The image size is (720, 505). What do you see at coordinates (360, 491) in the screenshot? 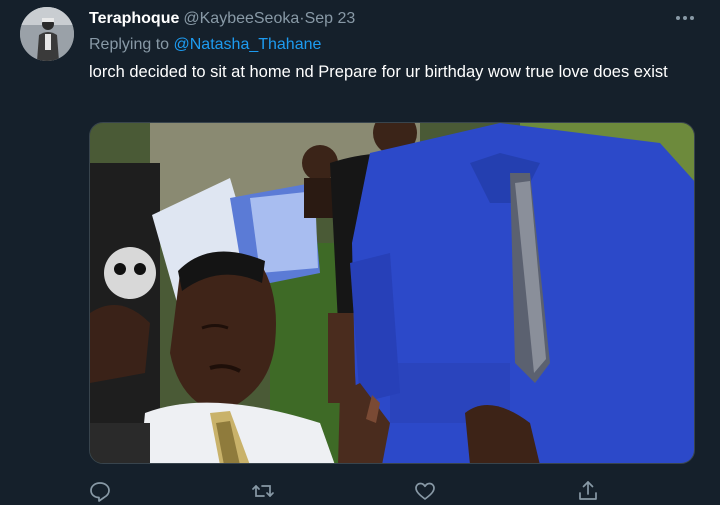
I see `tweet-actions` at bounding box center [360, 491].